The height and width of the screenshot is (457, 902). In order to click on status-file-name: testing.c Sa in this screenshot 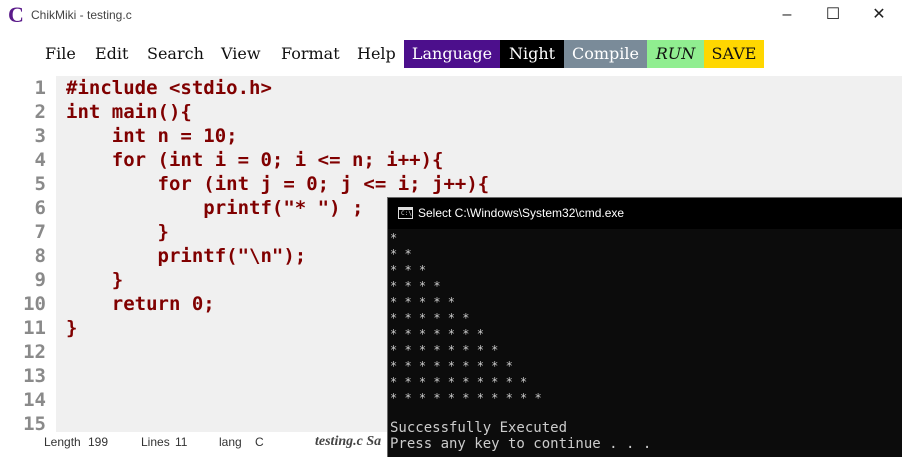, I will do `click(348, 441)`.